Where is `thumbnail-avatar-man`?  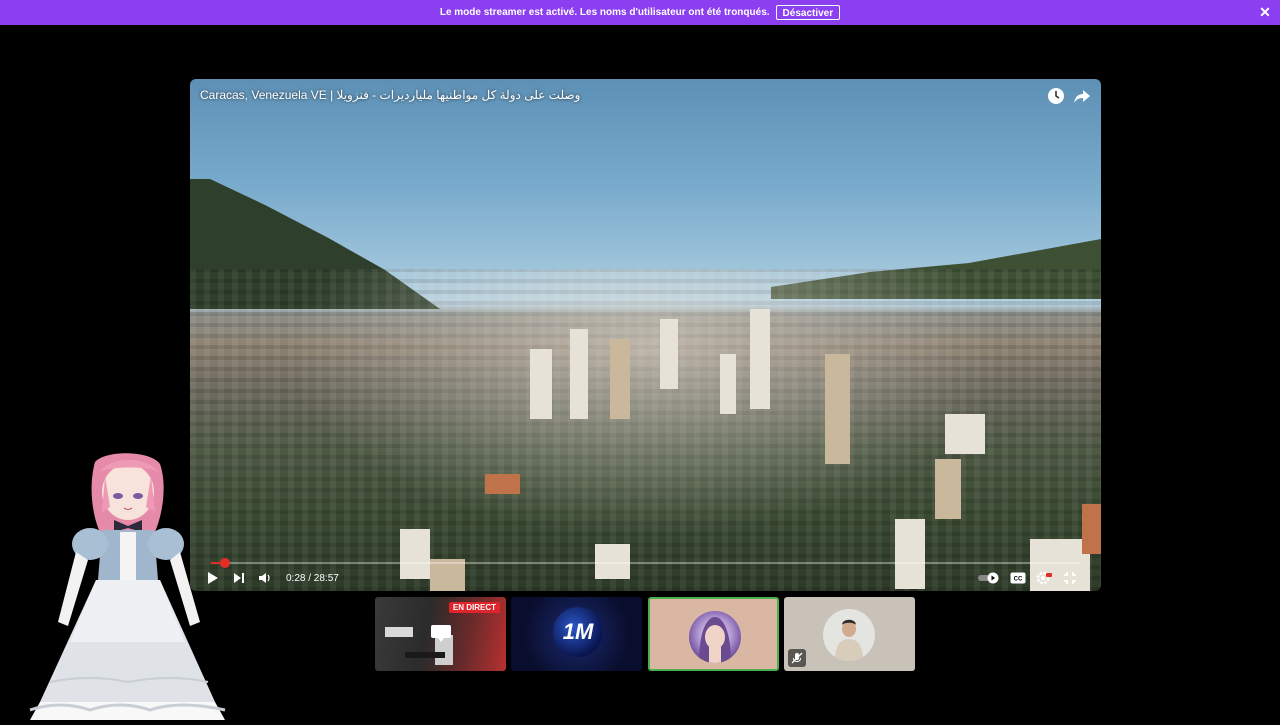
thumbnail-avatar-man is located at coordinates (849, 634).